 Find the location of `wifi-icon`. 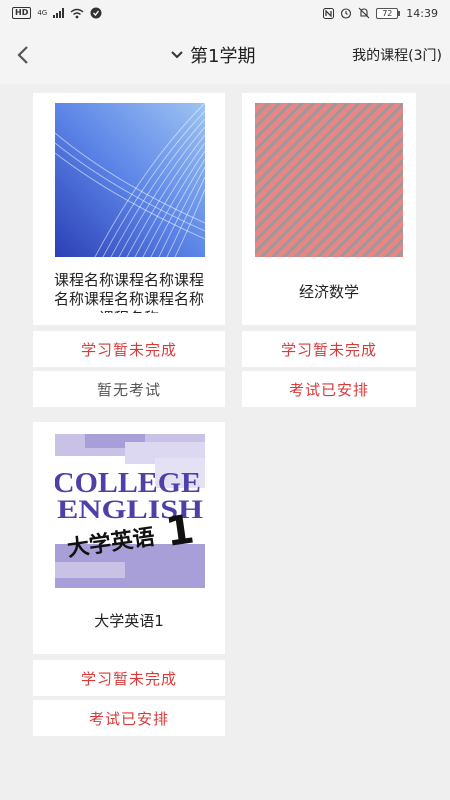

wifi-icon is located at coordinates (77, 13).